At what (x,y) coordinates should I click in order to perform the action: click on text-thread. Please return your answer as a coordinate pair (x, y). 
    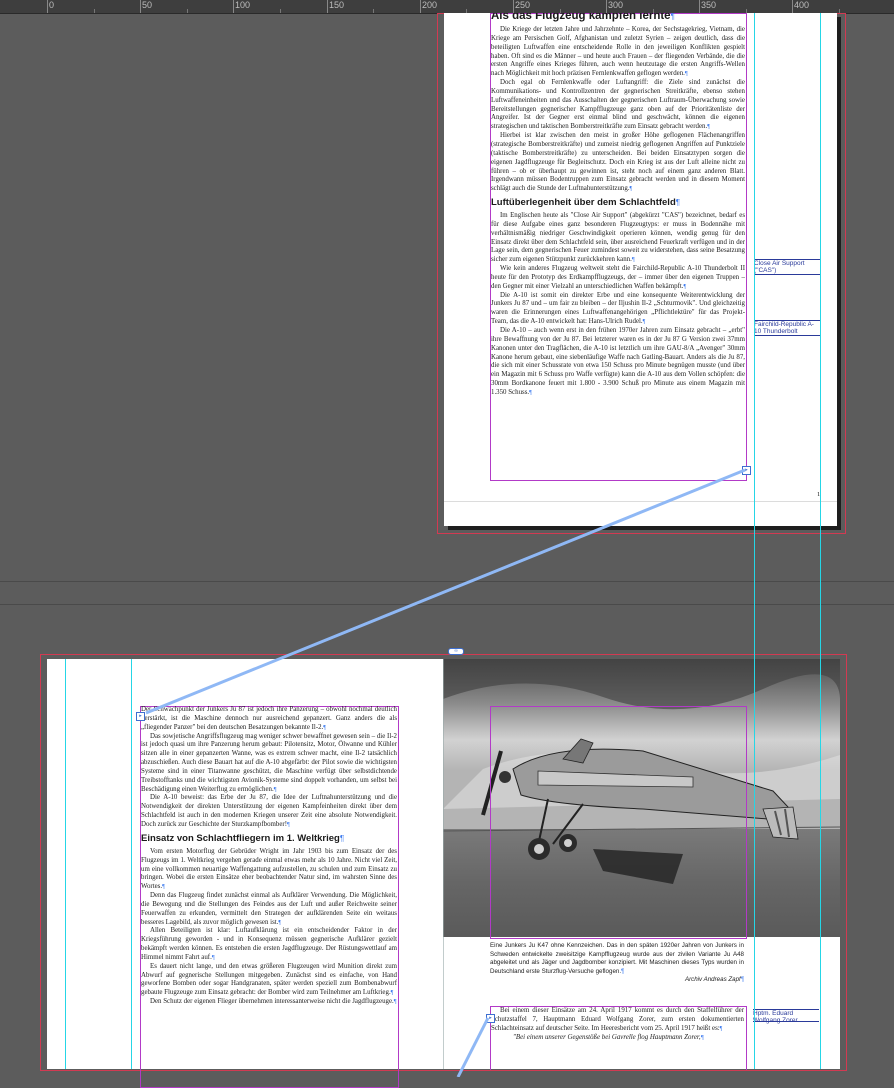
    Looking at the image, I should click on (473, 1047).